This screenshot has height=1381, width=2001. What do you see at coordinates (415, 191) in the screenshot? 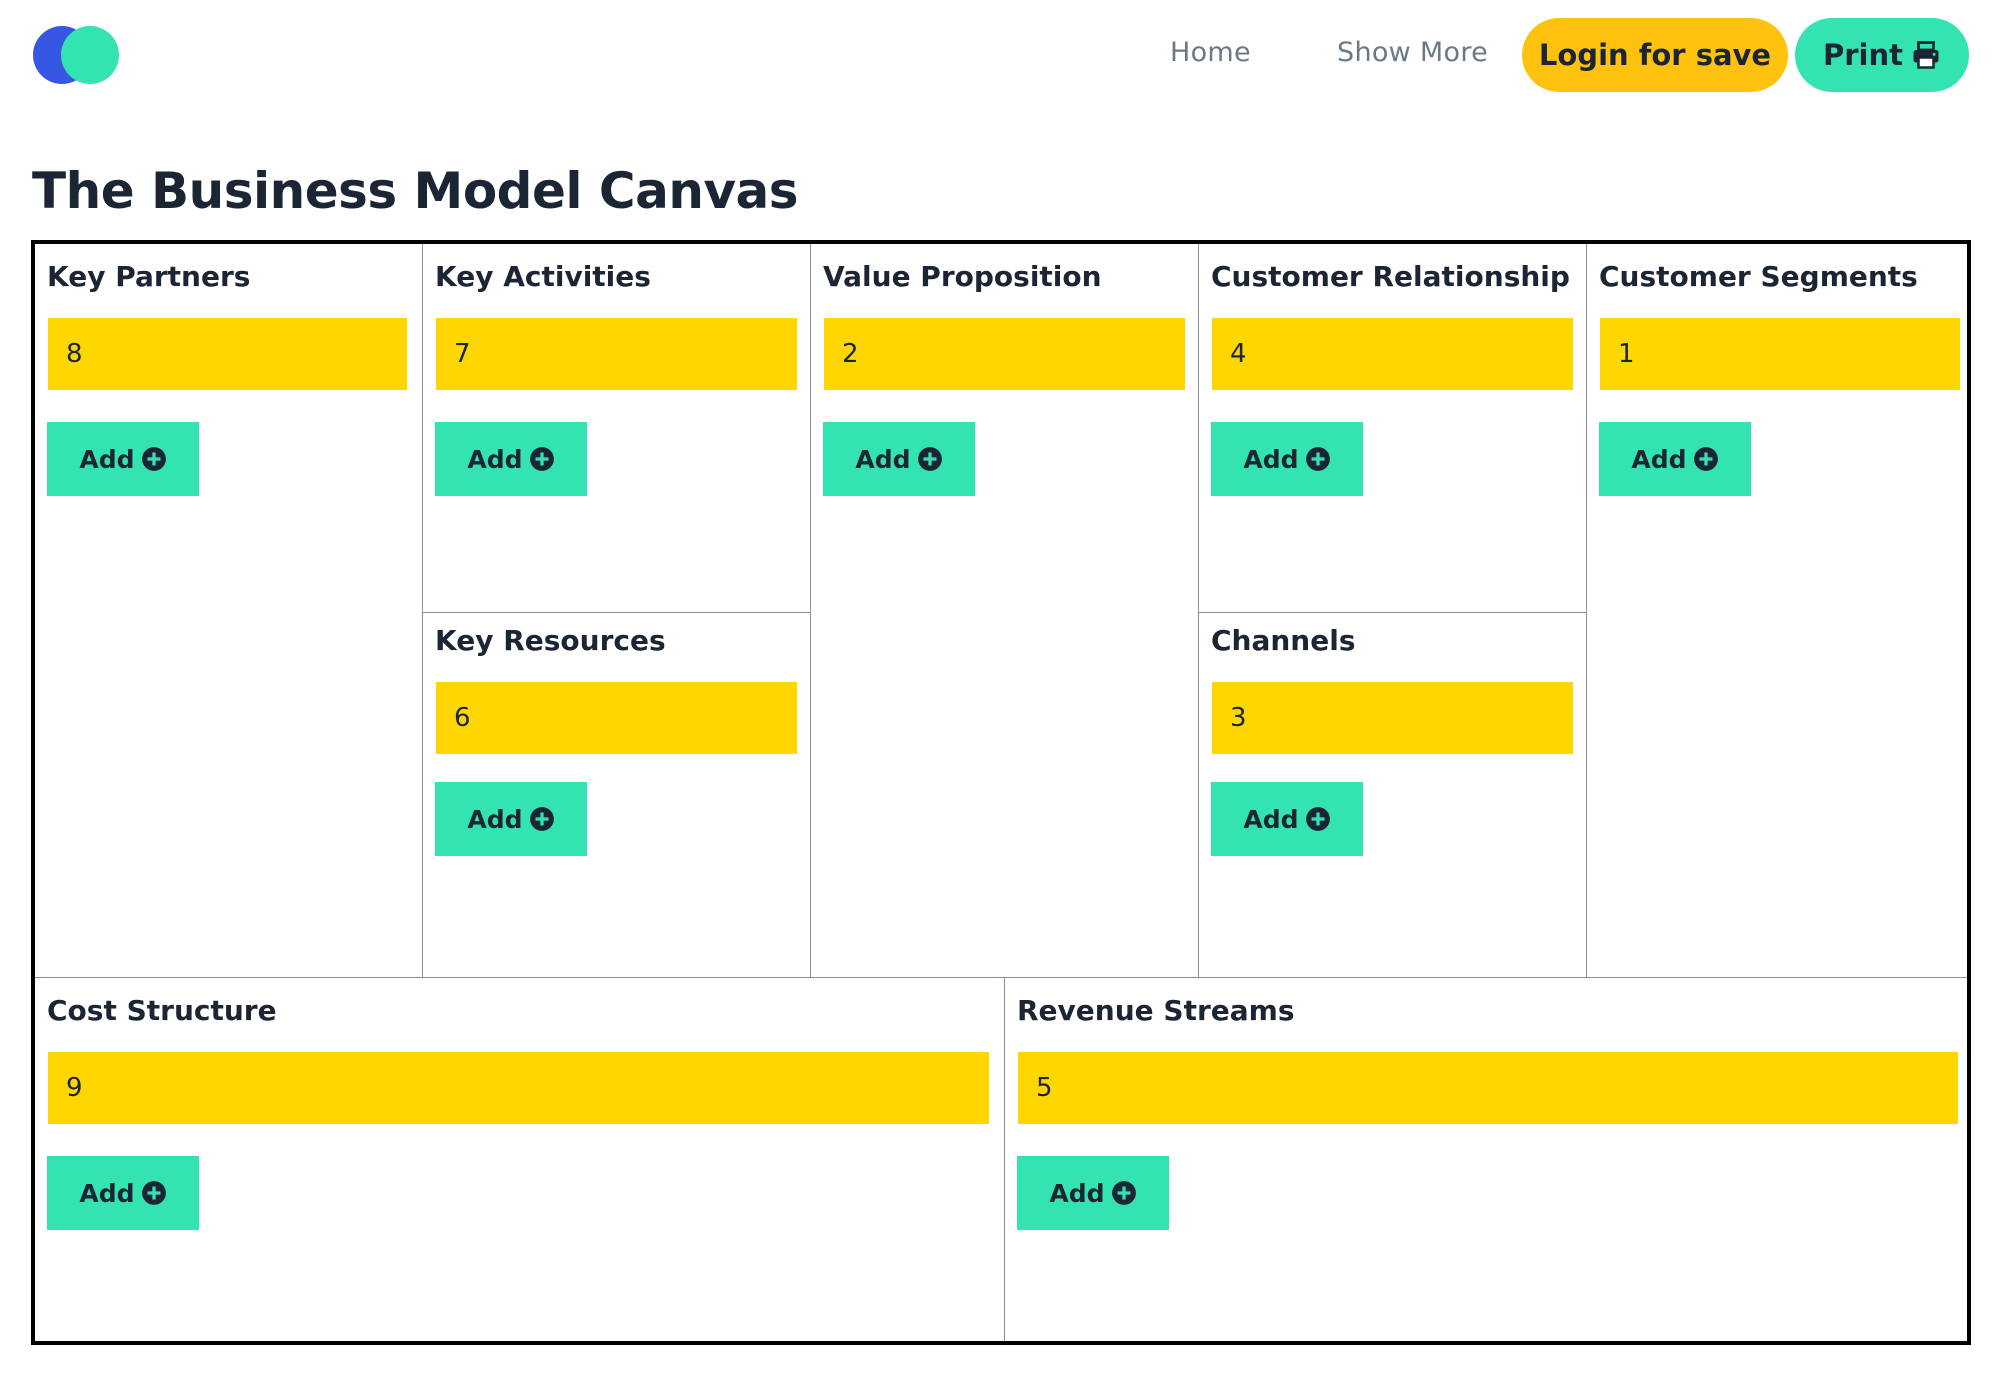
I see `page-title: The Business Model Canvas` at bounding box center [415, 191].